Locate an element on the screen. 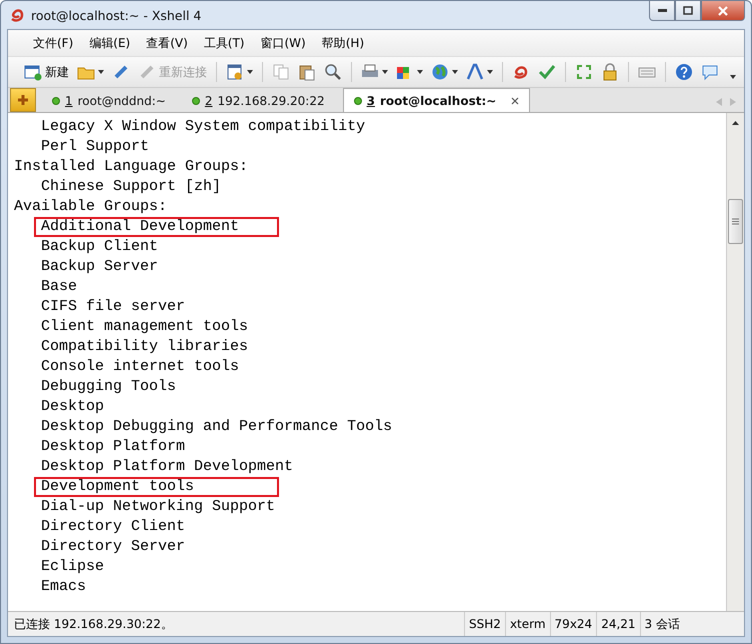 Image resolution: width=752 pixels, height=644 pixels. grip-icon is located at coordinates (735, 221).